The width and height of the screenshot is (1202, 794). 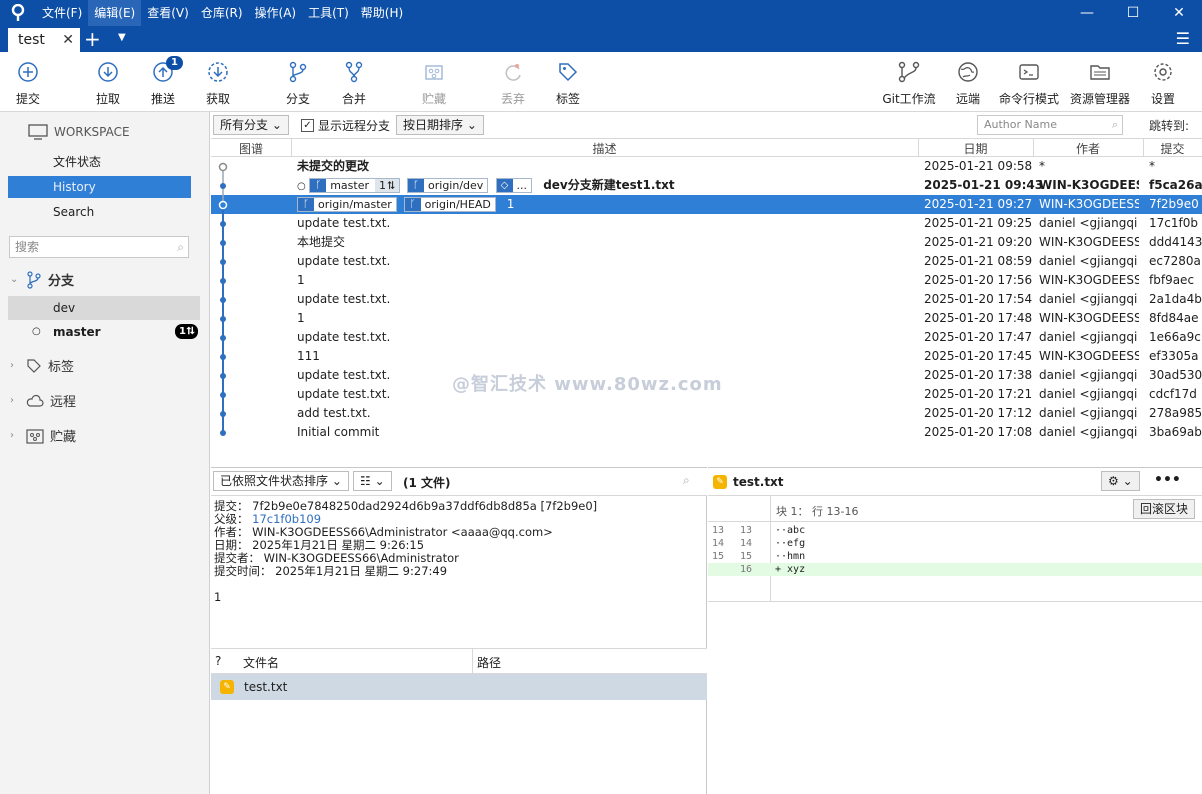 I want to click on sidebar-group-stashes: › 贮藏, so click(x=43, y=435).